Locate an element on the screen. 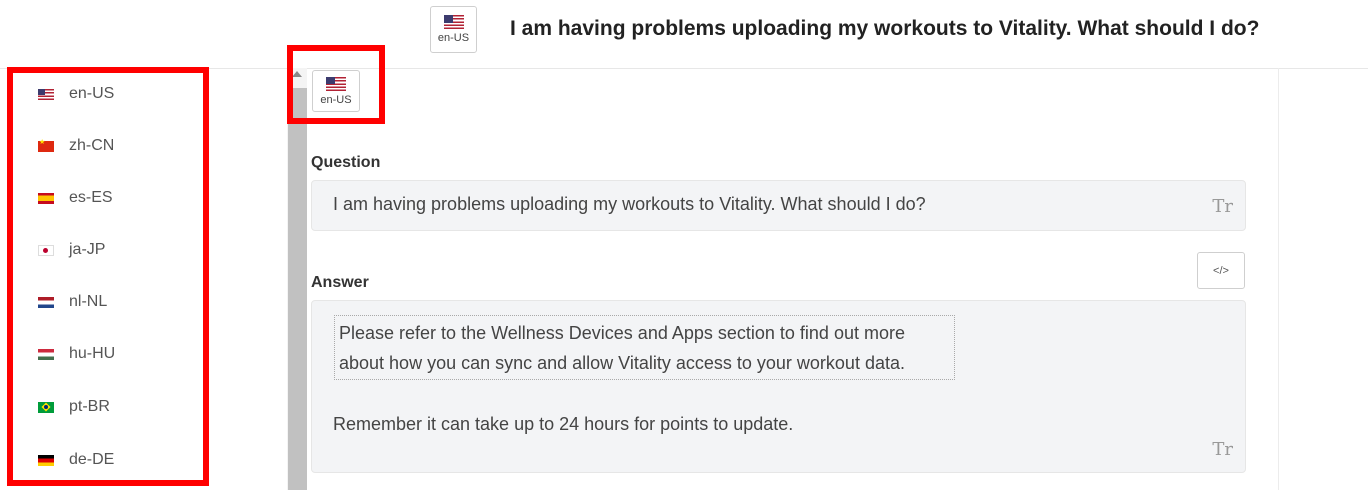 This screenshot has height=490, width=1368. es-flag-icon is located at coordinates (46, 198).